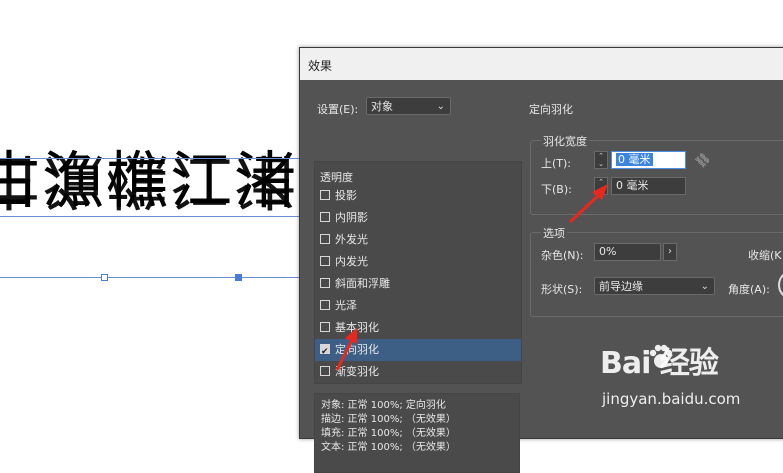  What do you see at coordinates (418, 284) in the screenshot?
I see `effect-item: 斜面和浮雕` at bounding box center [418, 284].